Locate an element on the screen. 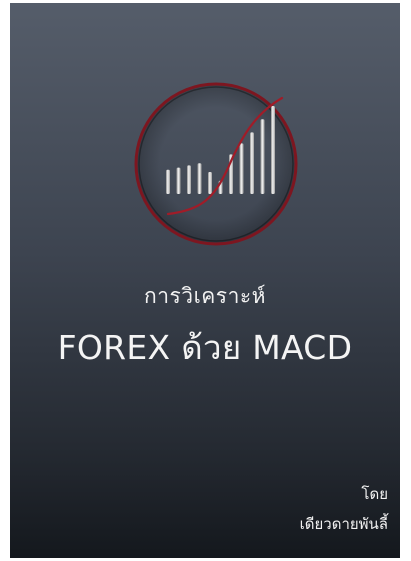 This screenshot has width=411, height=561. by-label: โดย is located at coordinates (374, 494).